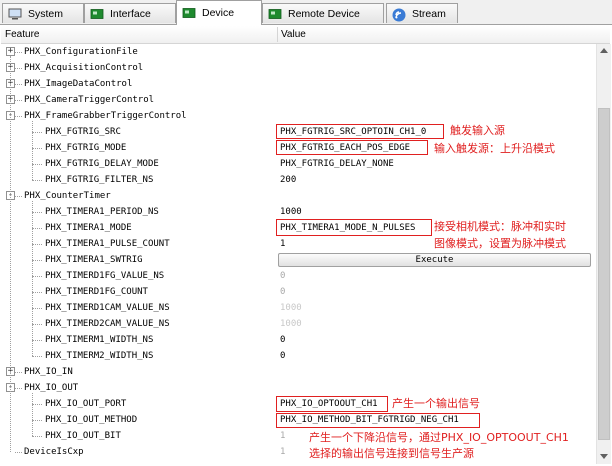  I want to click on tab-device: Device, so click(219, 12).